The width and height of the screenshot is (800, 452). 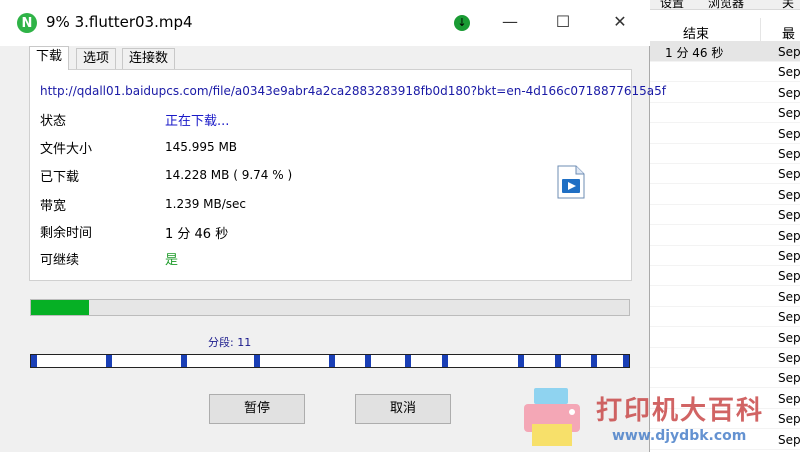 What do you see at coordinates (206, 204) in the screenshot?
I see `bandwidth-value: 1.239 MB/sec` at bounding box center [206, 204].